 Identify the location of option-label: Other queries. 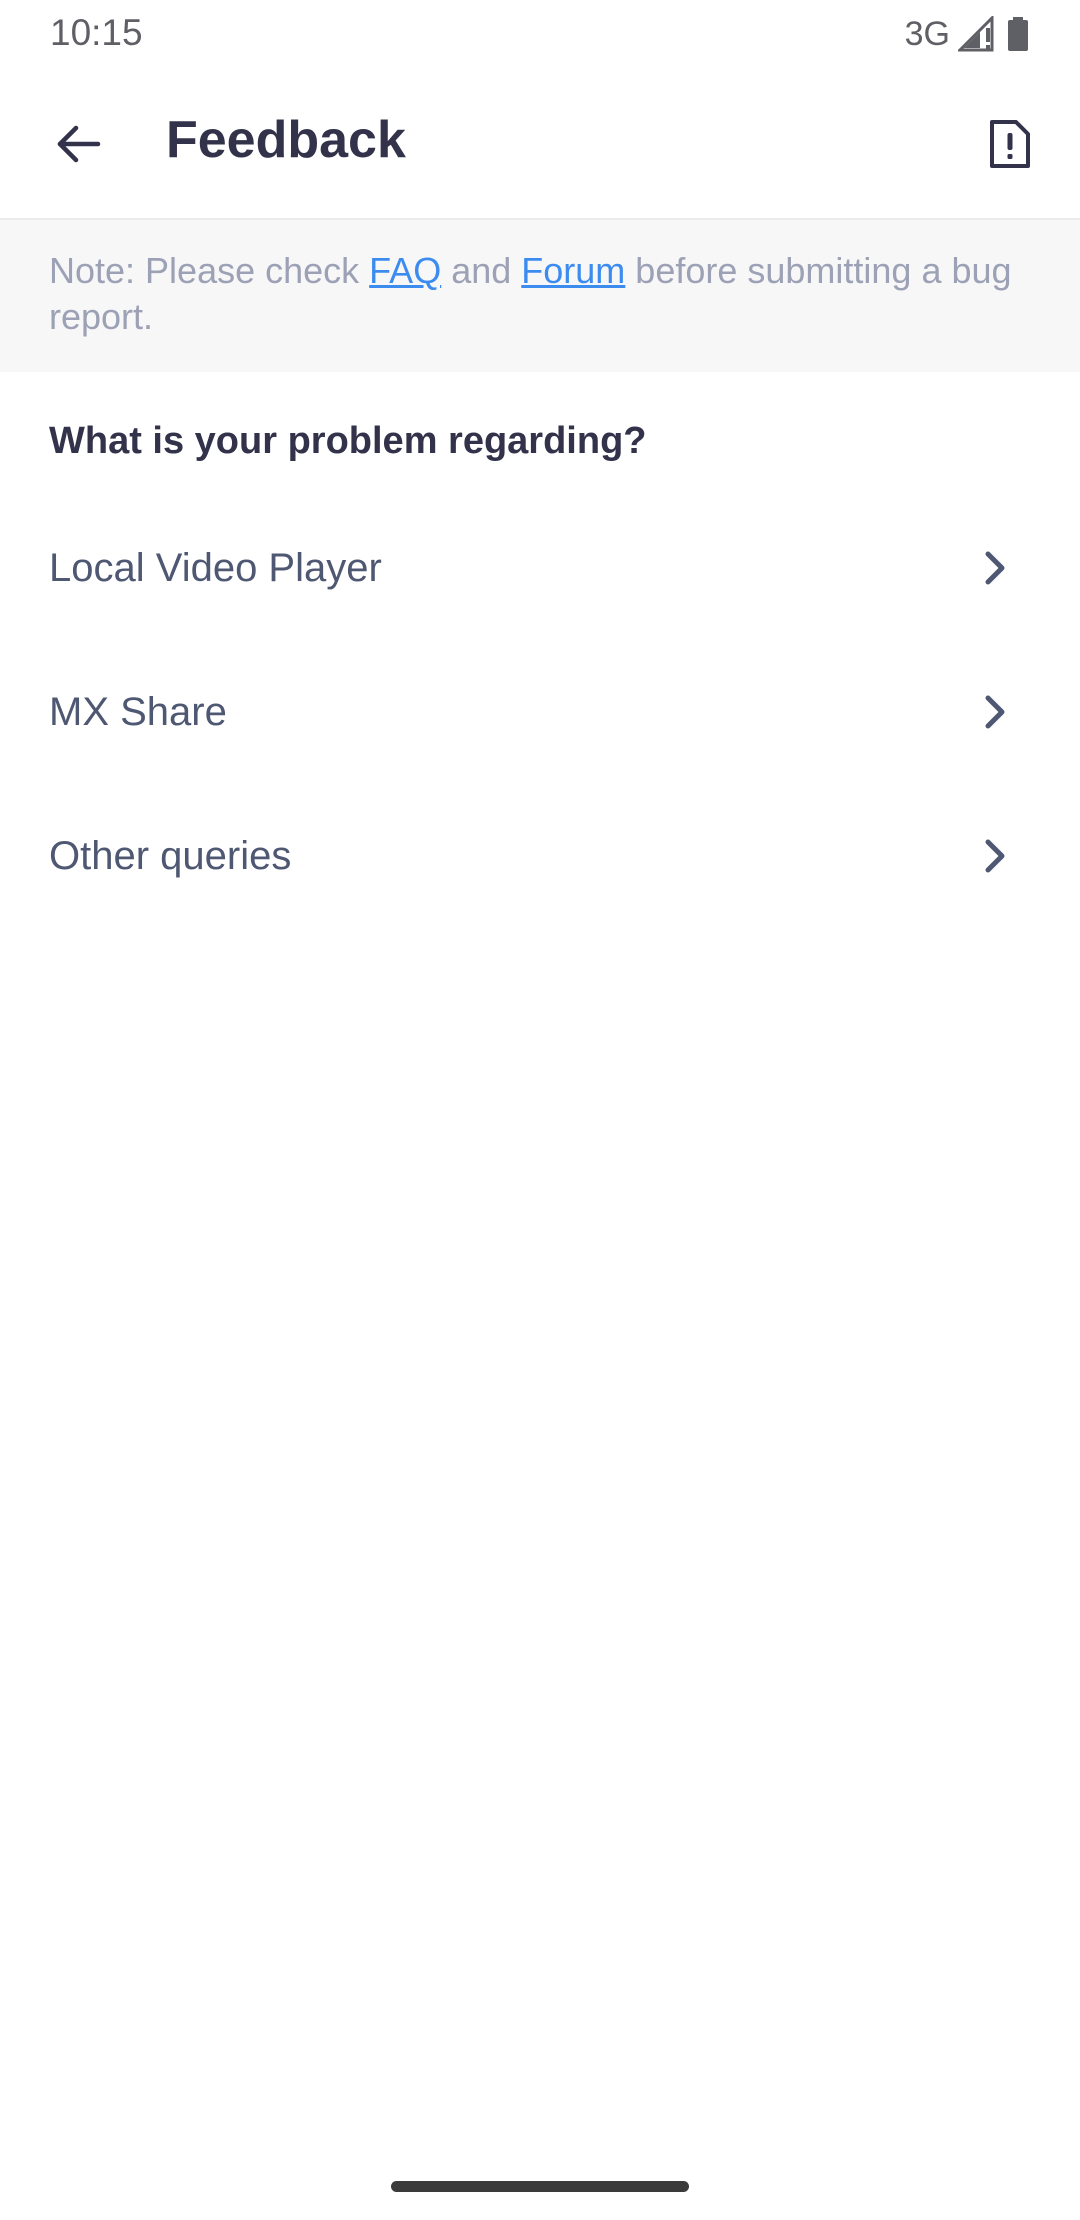
(170, 855).